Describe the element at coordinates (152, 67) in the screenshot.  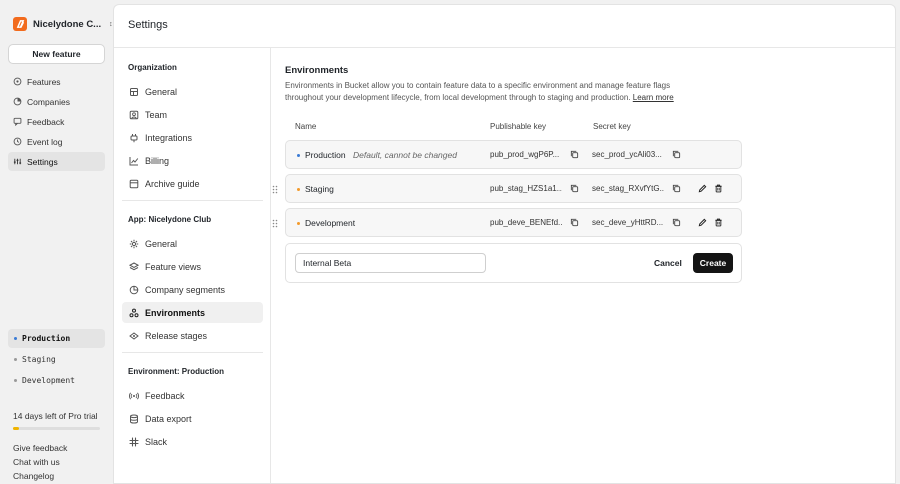
I see `section-heading-organization: Organization` at that location.